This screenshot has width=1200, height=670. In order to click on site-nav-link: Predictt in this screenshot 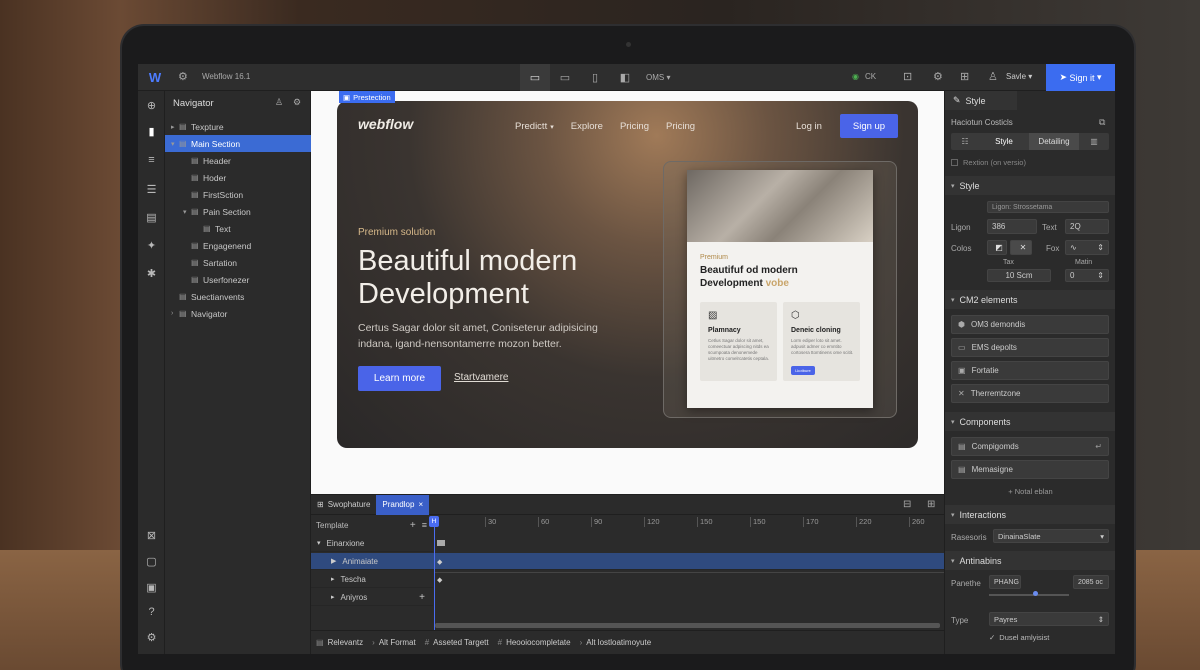, I will do `click(531, 126)`.